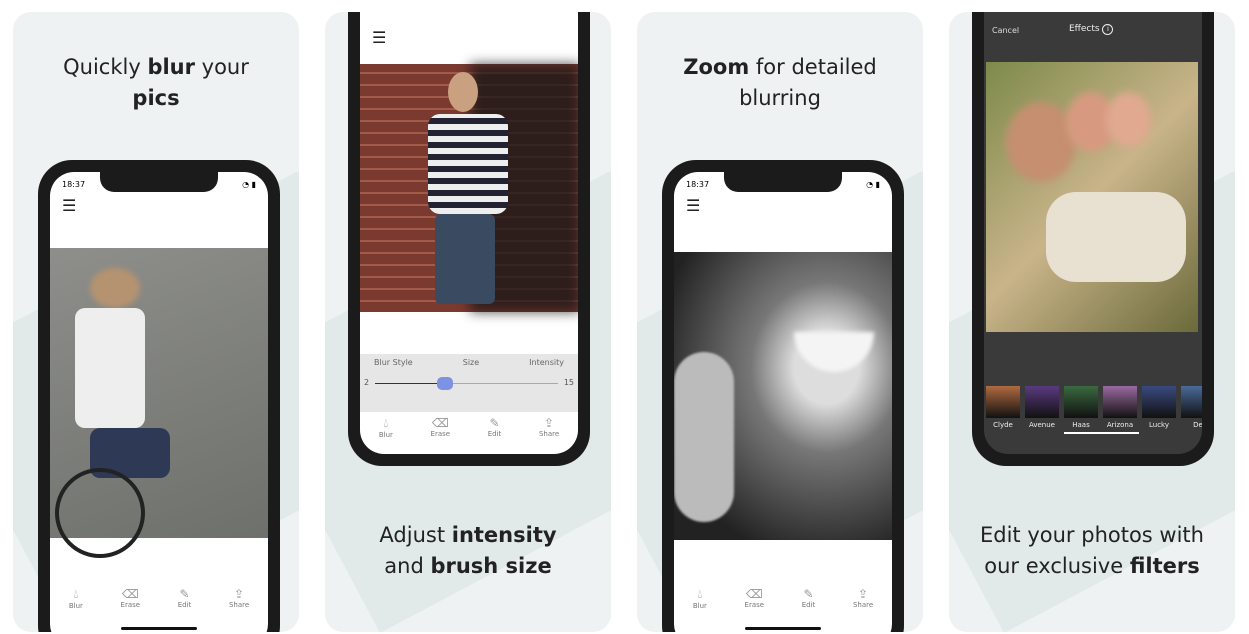 This screenshot has width=1249, height=634. Describe the element at coordinates (471, 362) in the screenshot. I see `size-label: Size` at that location.